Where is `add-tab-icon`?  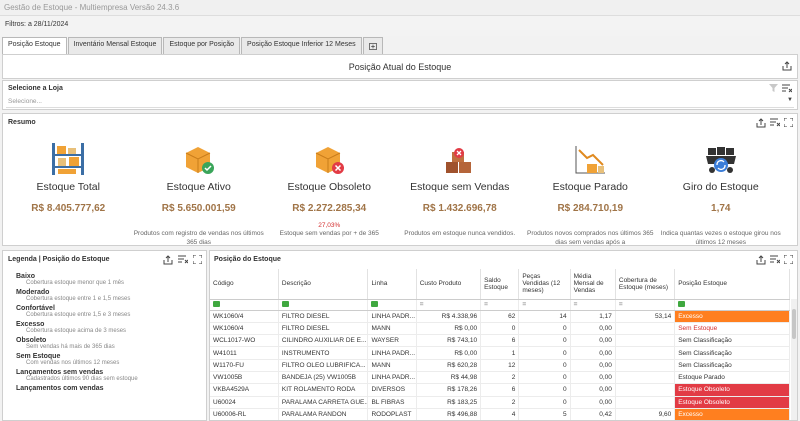
add-tab-icon is located at coordinates (372, 45).